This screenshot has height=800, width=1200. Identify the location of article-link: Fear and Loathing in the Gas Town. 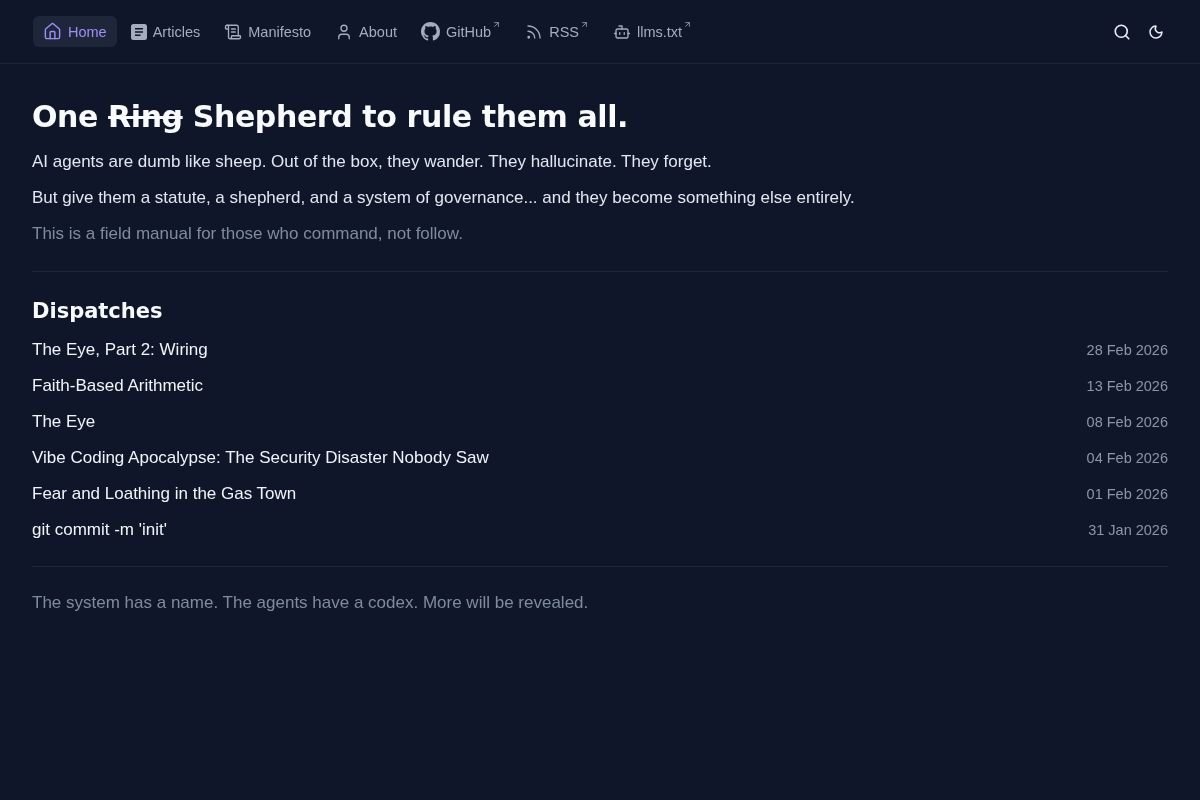
(164, 494).